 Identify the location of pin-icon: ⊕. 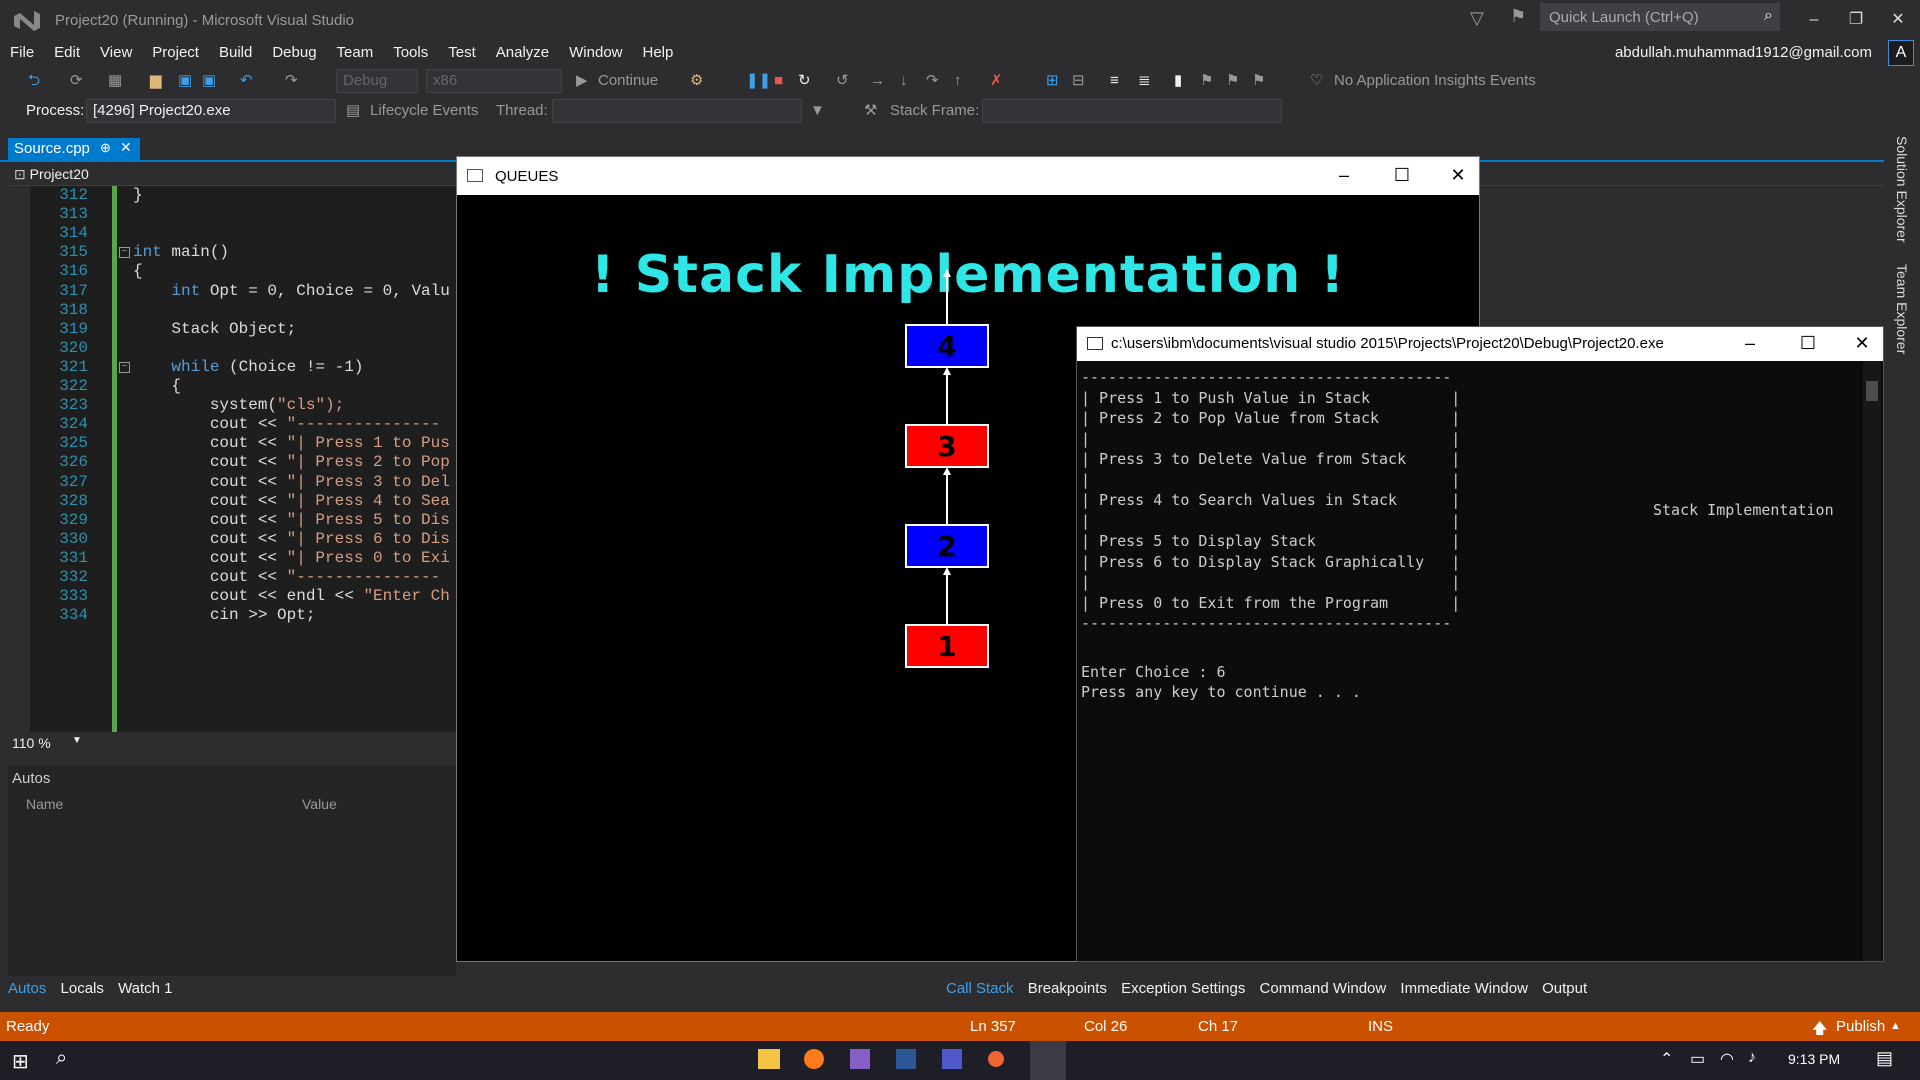
(105, 148).